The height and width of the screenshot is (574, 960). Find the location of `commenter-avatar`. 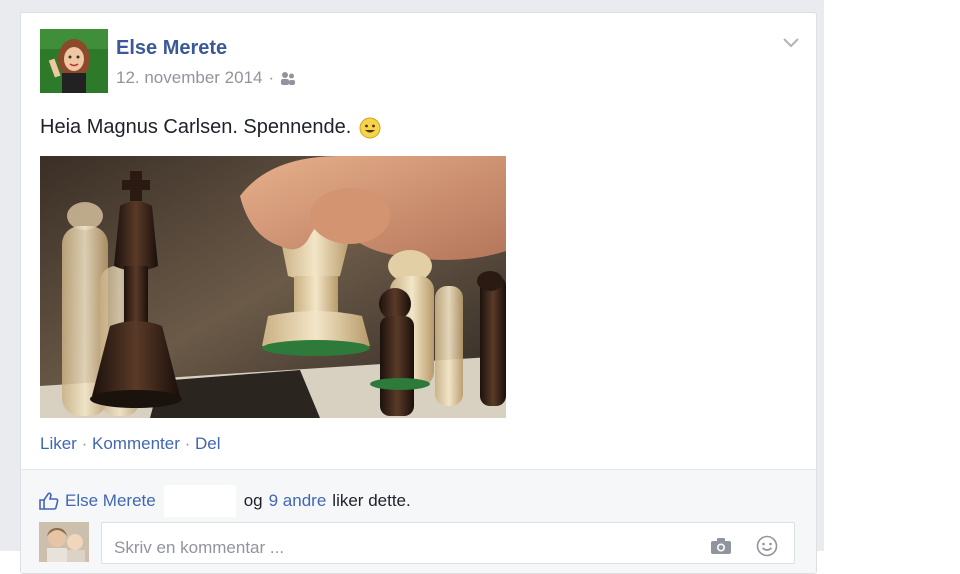

commenter-avatar is located at coordinates (64, 542).